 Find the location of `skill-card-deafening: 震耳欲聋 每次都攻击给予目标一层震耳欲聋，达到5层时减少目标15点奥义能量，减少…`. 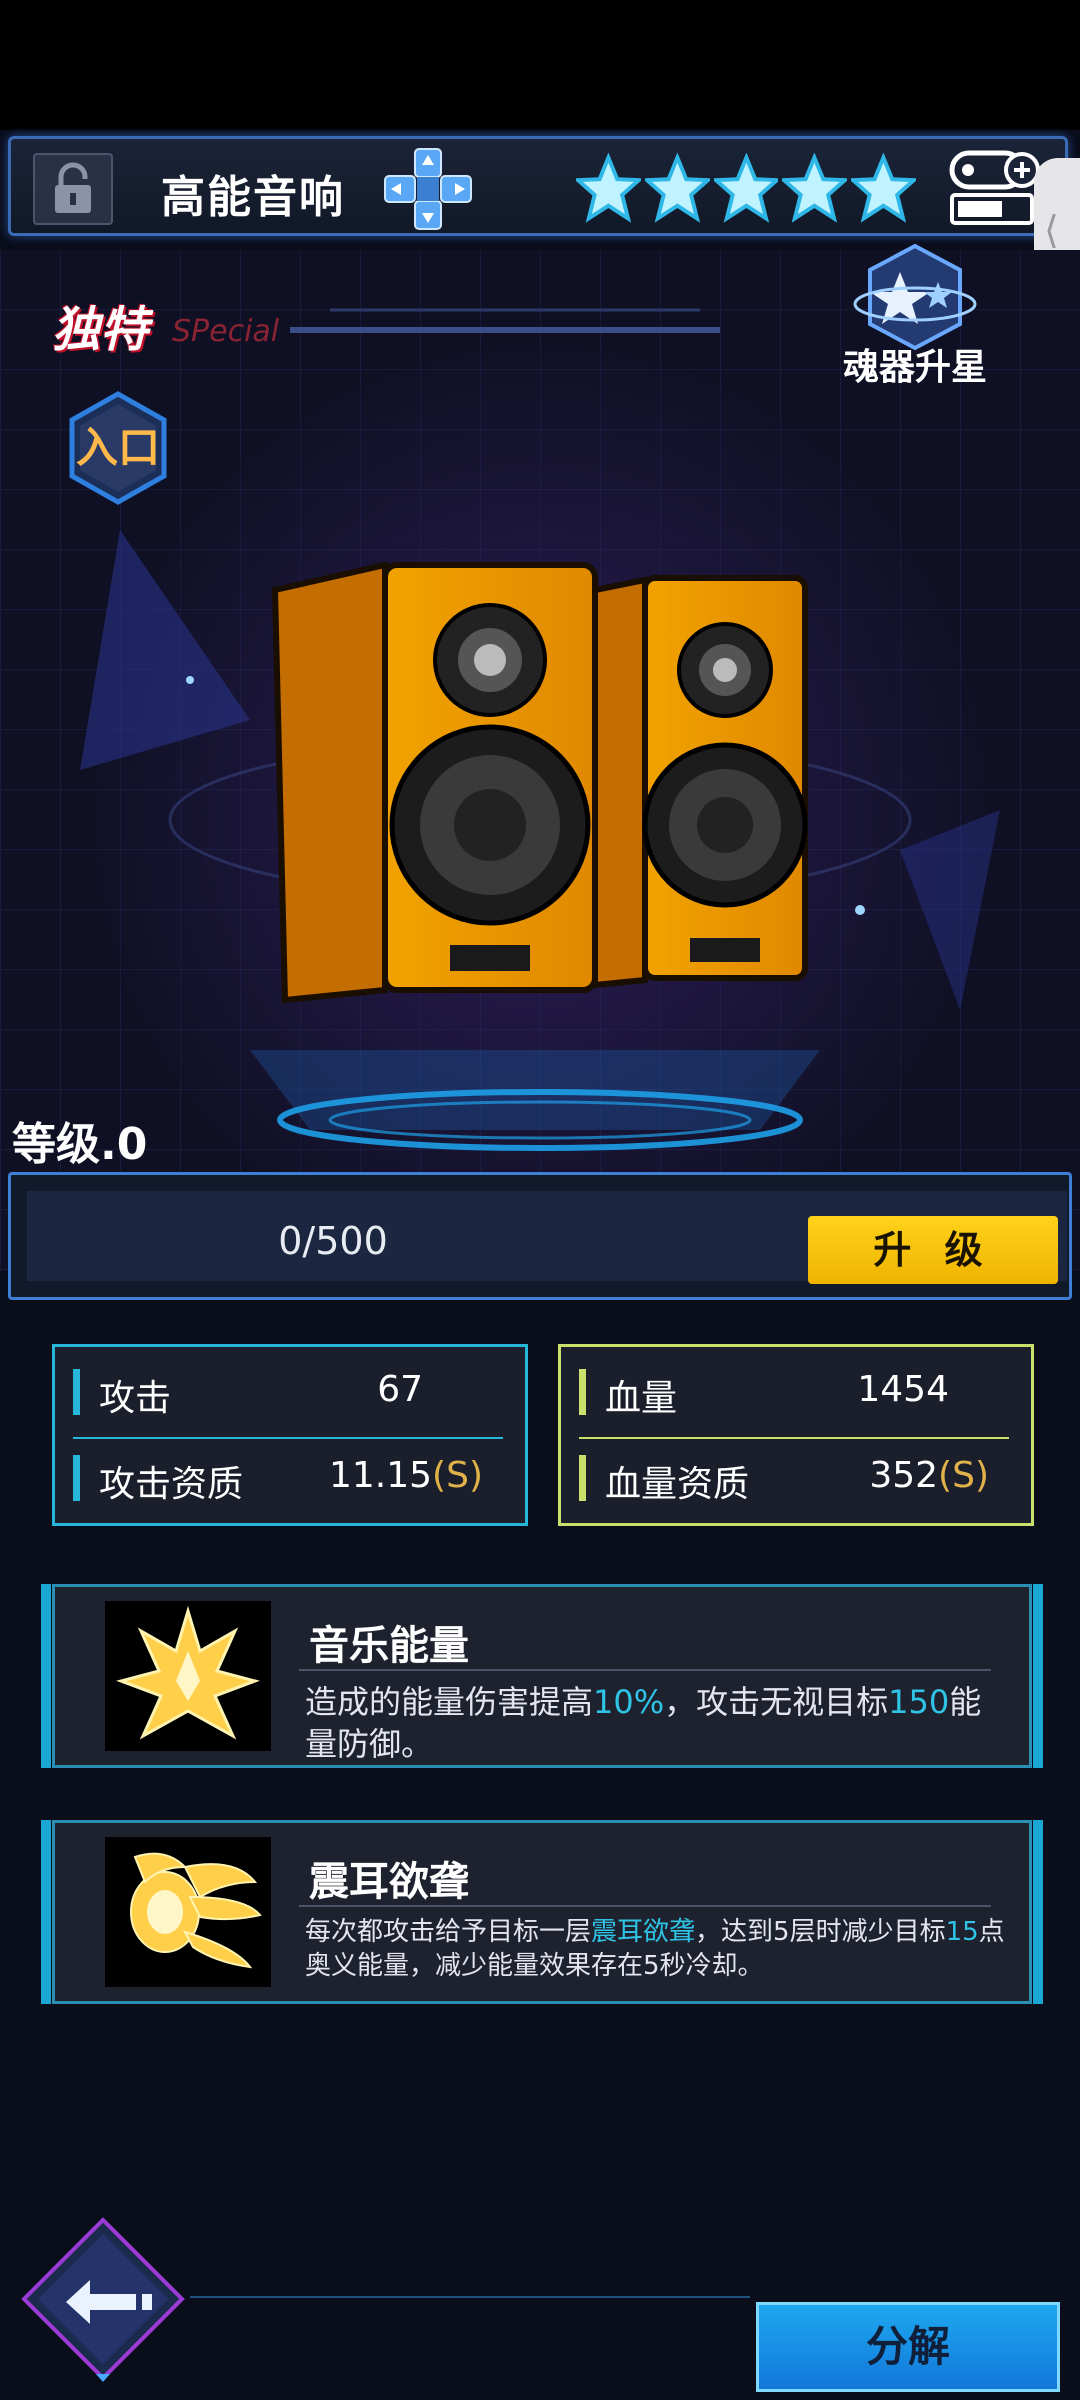

skill-card-deafening: 震耳欲聋 每次都攻击给予目标一层震耳欲聋，达到5层时减少目标15点奥义能量，减少… is located at coordinates (542, 1912).